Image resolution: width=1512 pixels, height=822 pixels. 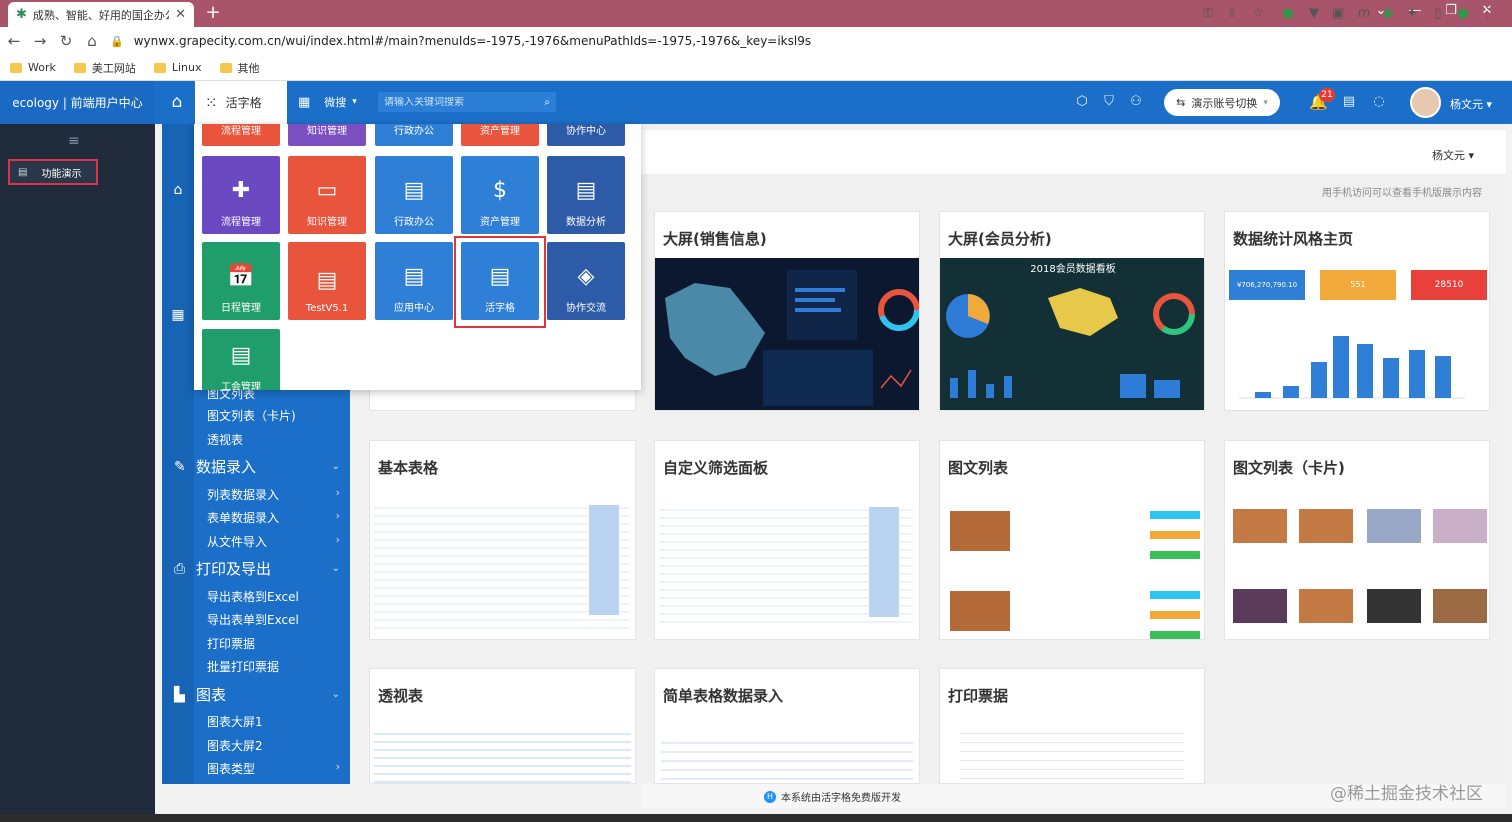 What do you see at coordinates (1288, 14) in the screenshot?
I see `extension-icon: ●` at bounding box center [1288, 14].